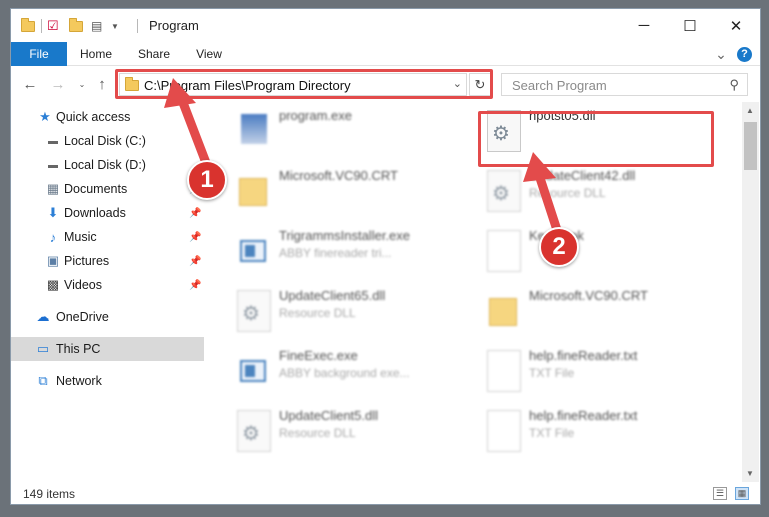 The width and height of the screenshot is (769, 517). What do you see at coordinates (742, 493) in the screenshot?
I see `large-icons-view-icon: ▦` at bounding box center [742, 493].